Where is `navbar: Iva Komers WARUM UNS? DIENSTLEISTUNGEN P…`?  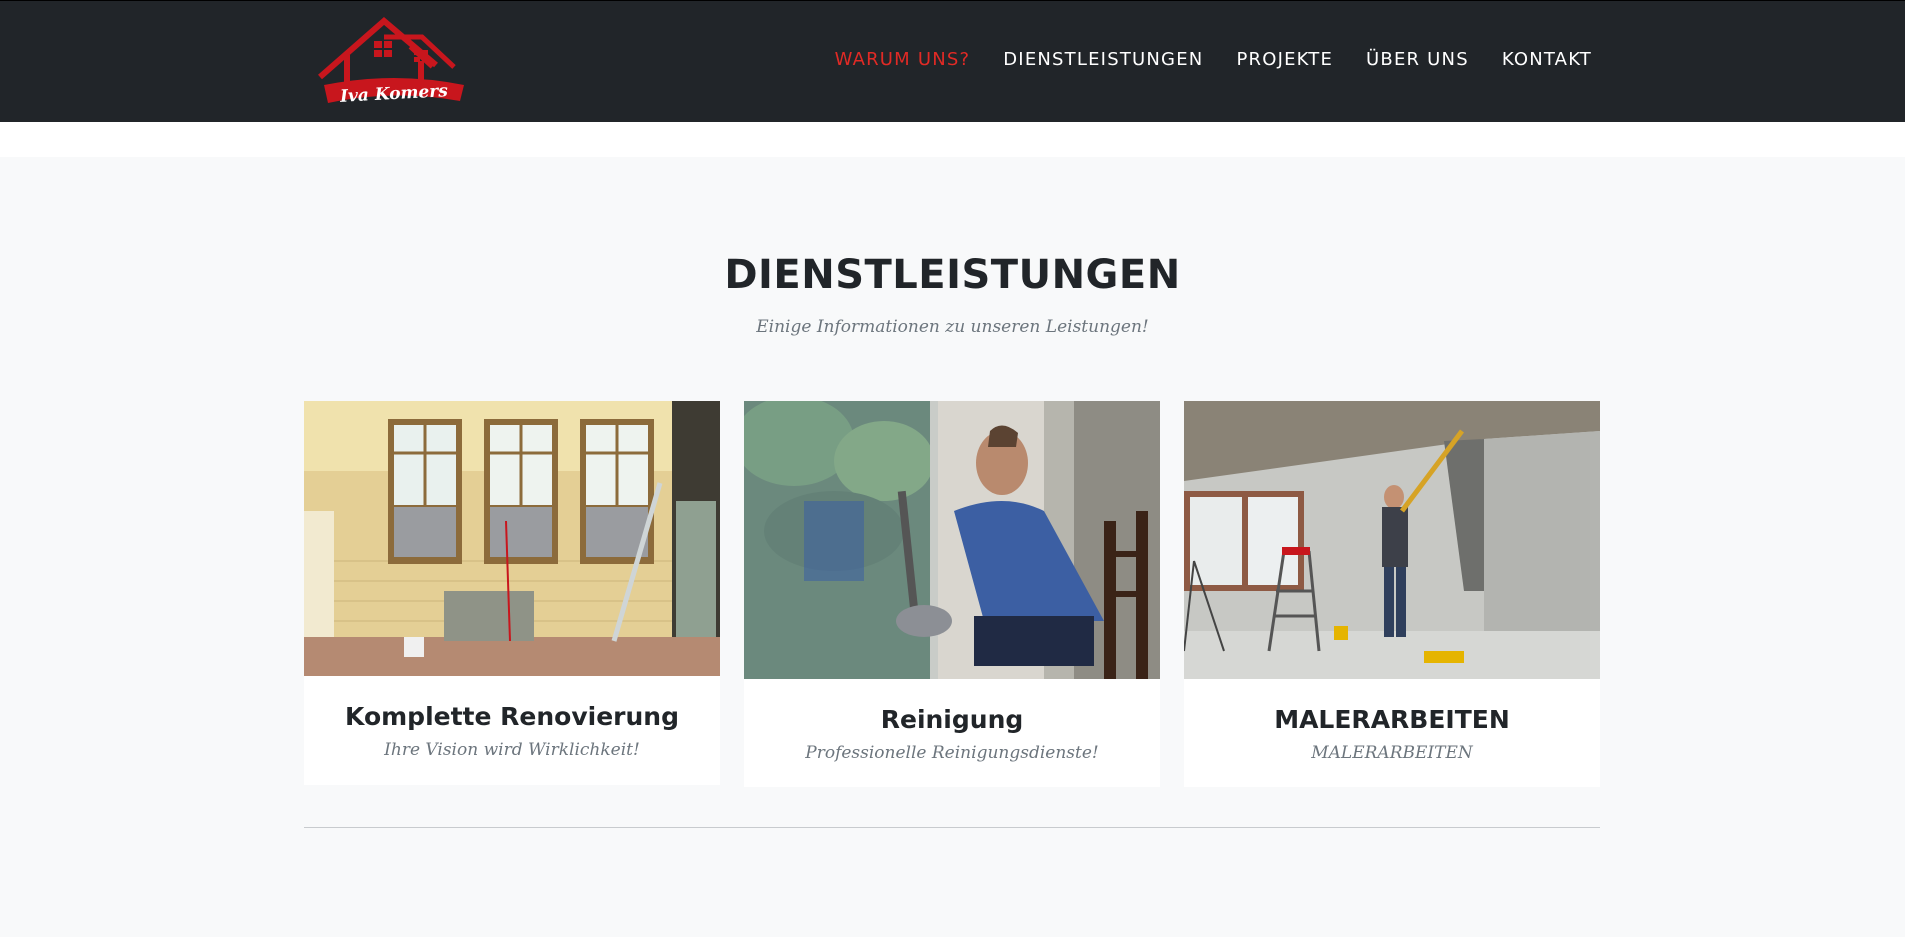
navbar: Iva Komers WARUM UNS? DIENSTLEISTUNGEN P… is located at coordinates (952, 61).